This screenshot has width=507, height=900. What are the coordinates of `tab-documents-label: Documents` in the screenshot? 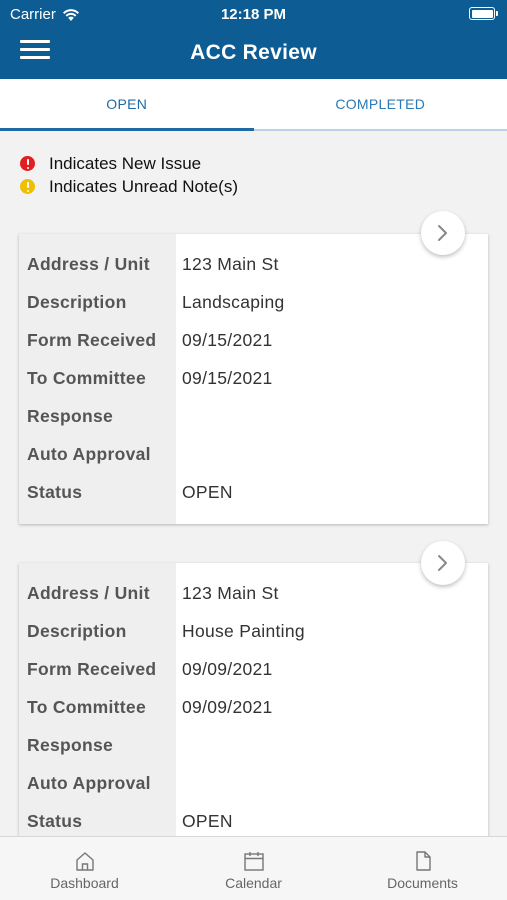 It's located at (422, 883).